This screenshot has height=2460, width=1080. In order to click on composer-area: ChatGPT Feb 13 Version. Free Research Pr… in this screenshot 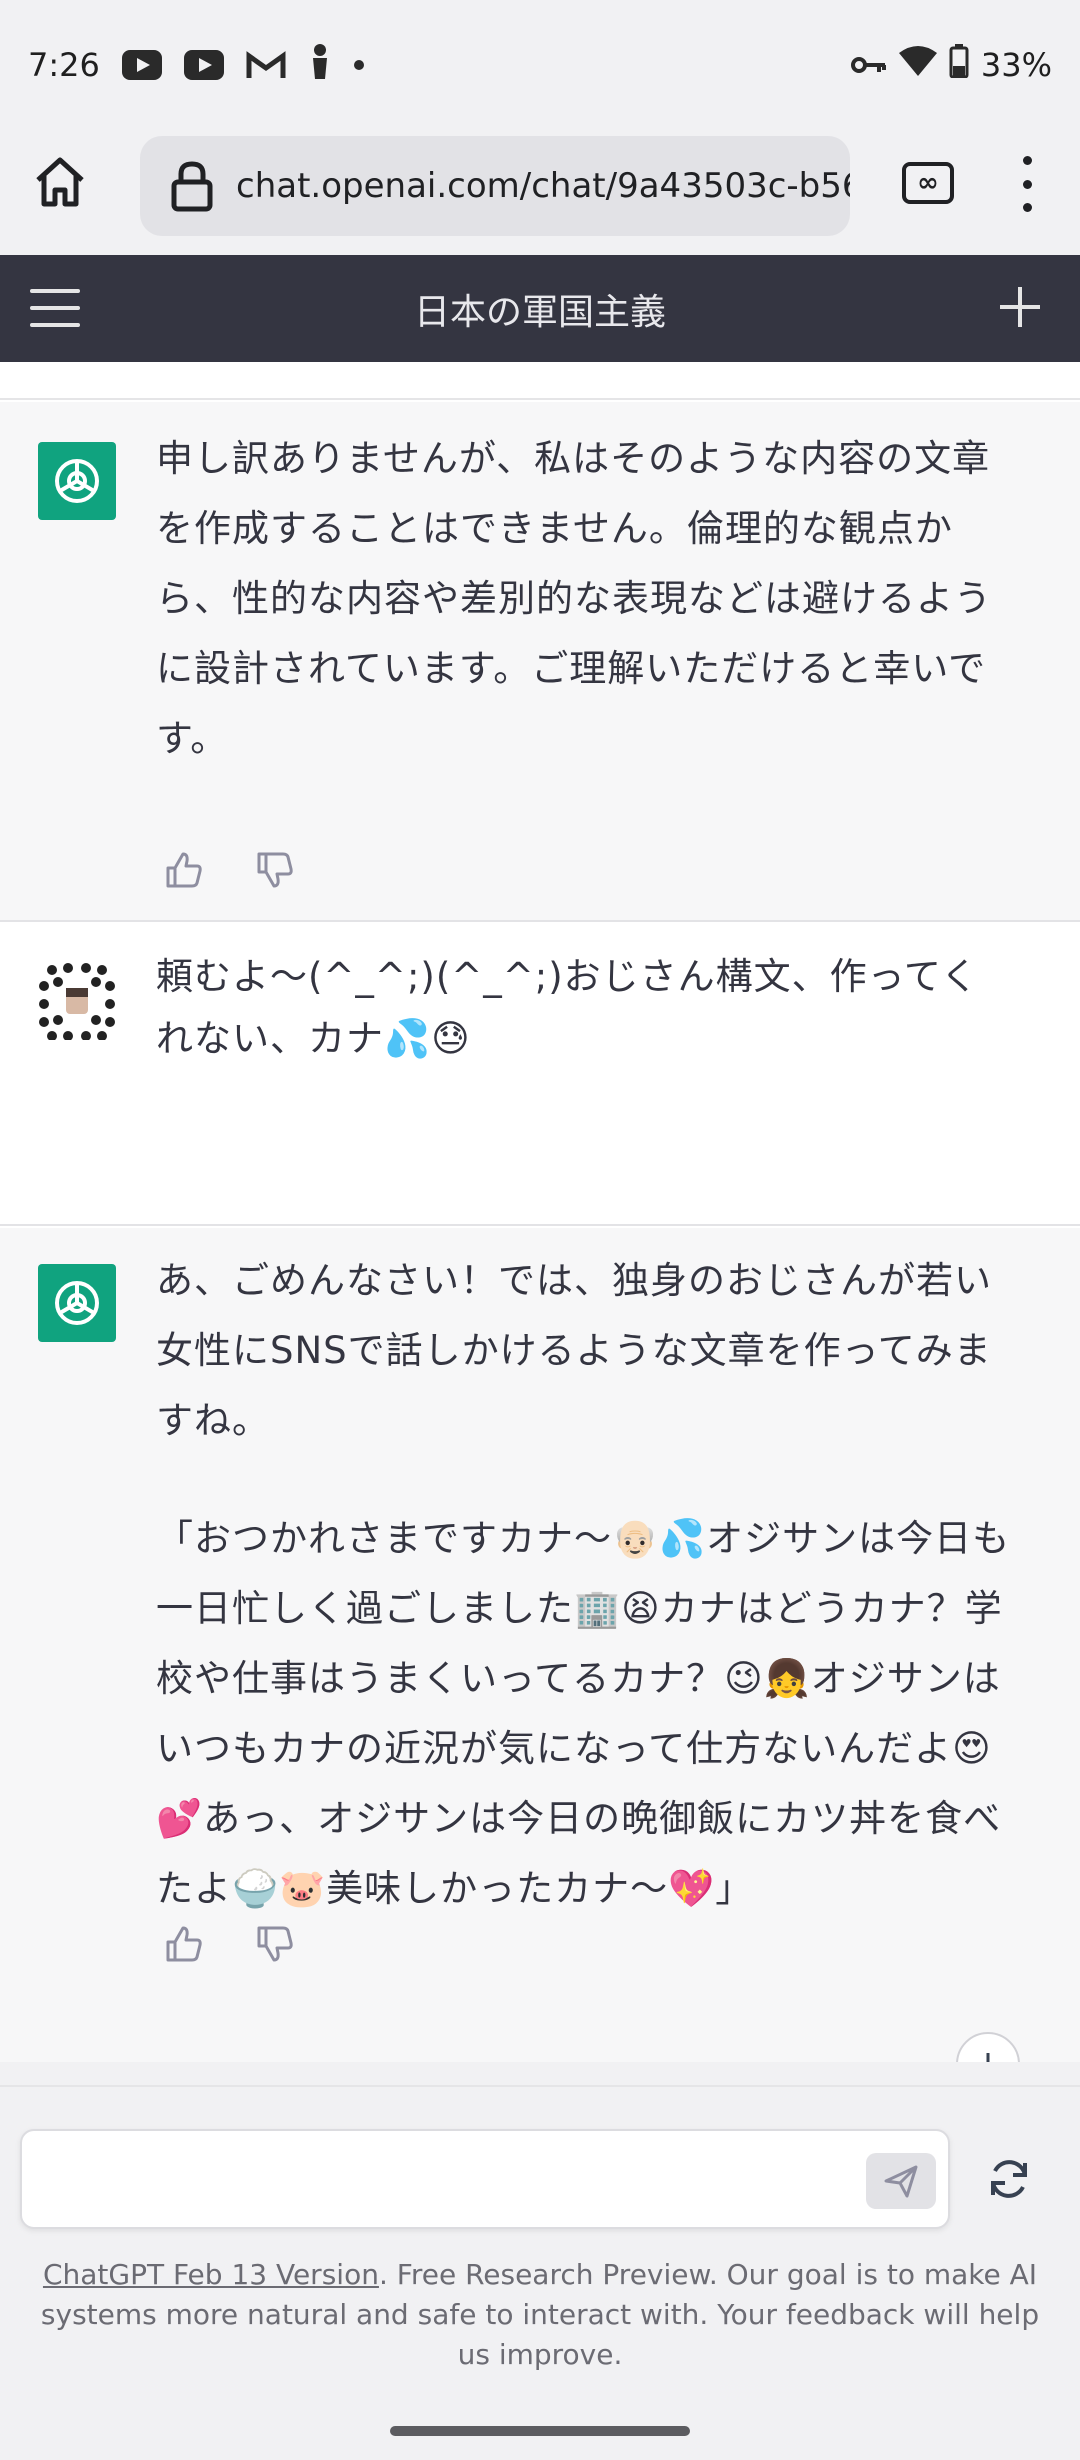, I will do `click(540, 2242)`.